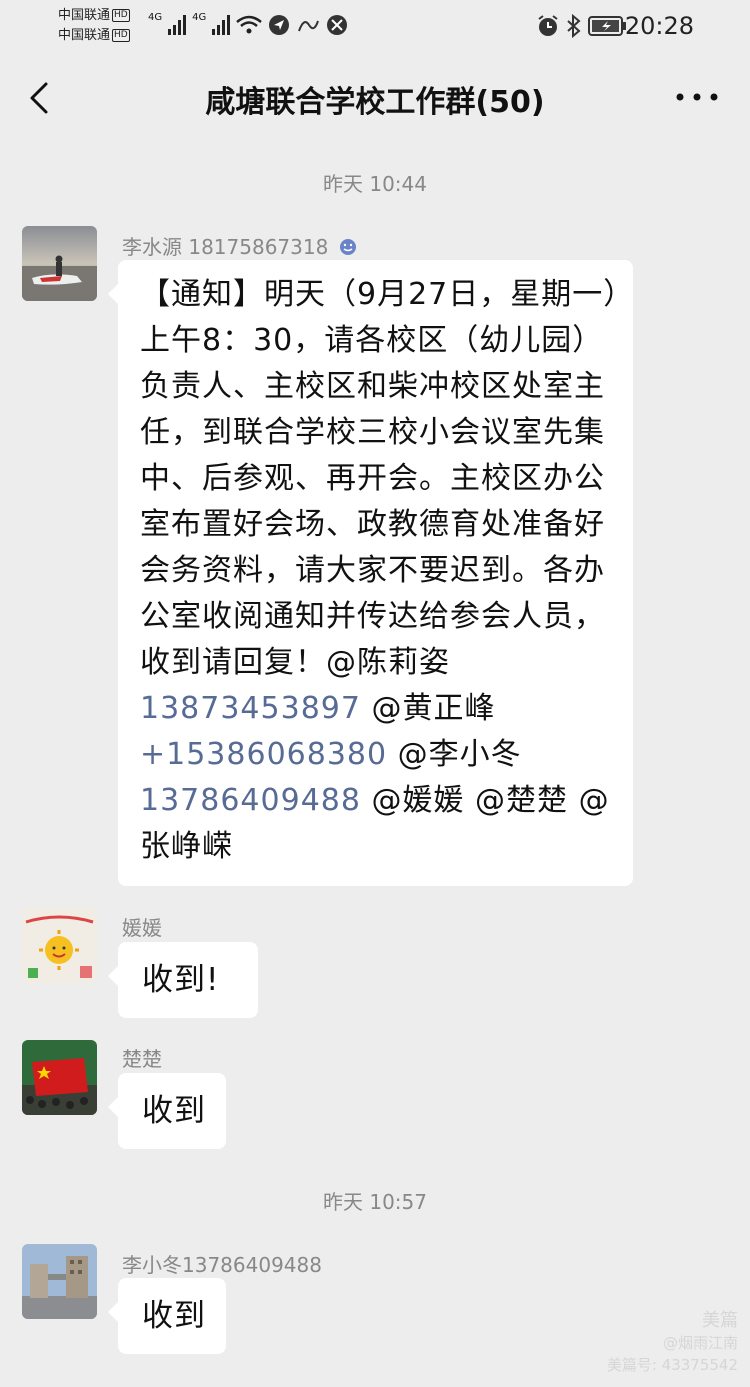 Image resolution: width=750 pixels, height=1387 pixels. I want to click on message-line: 【通知】明天（9月27日，星期一）, so click(387, 294).